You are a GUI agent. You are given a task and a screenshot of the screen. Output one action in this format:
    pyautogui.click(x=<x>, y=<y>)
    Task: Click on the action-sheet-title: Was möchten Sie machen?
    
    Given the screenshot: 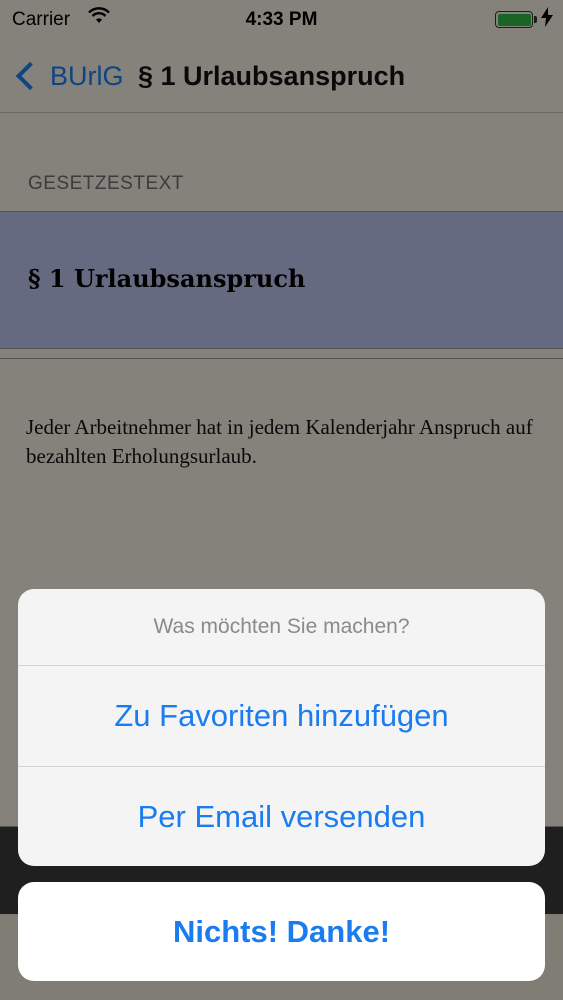 What is the action you would take?
    pyautogui.click(x=281, y=627)
    